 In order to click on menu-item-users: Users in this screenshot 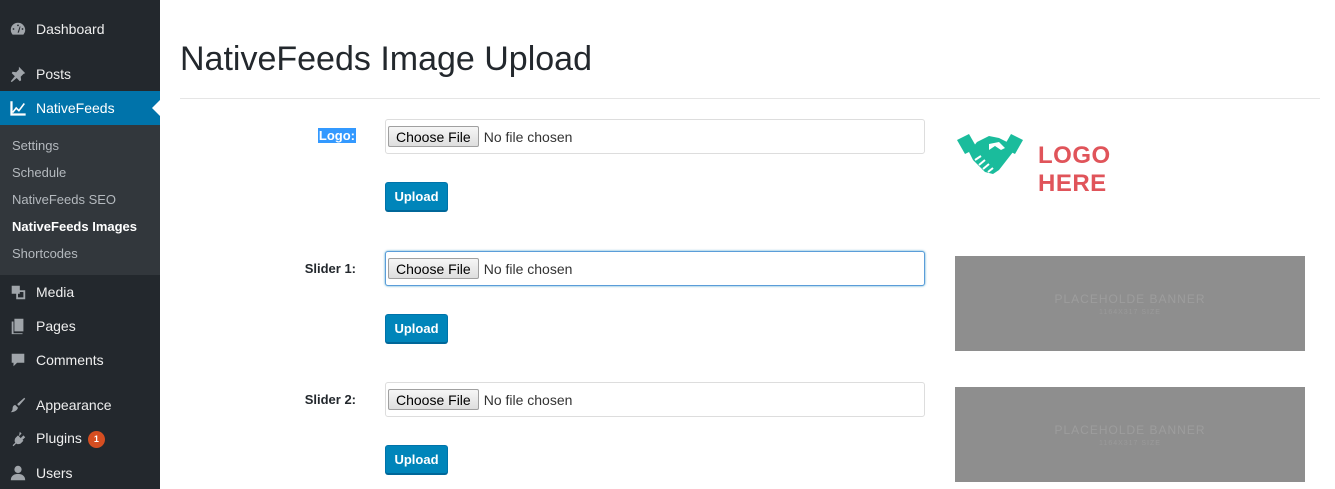, I will do `click(80, 472)`.